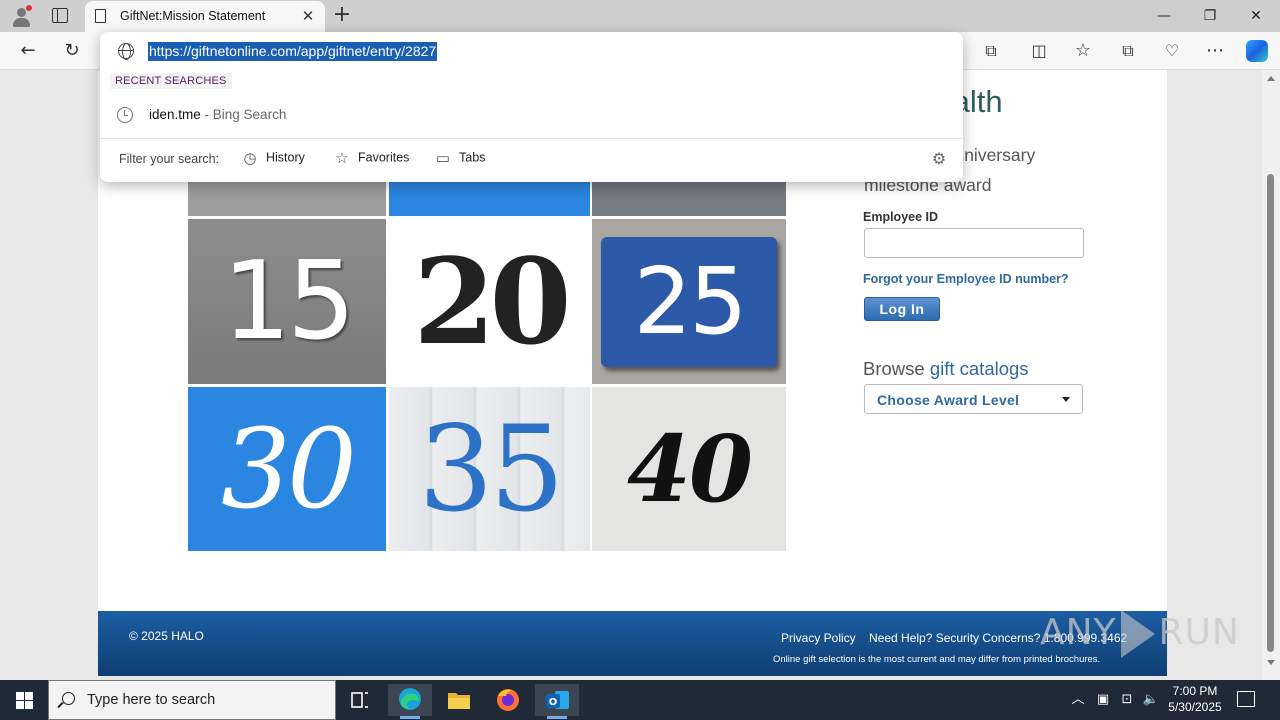 Image resolution: width=1280 pixels, height=720 pixels. Describe the element at coordinates (459, 700) in the screenshot. I see `file-explorer-icon` at that location.